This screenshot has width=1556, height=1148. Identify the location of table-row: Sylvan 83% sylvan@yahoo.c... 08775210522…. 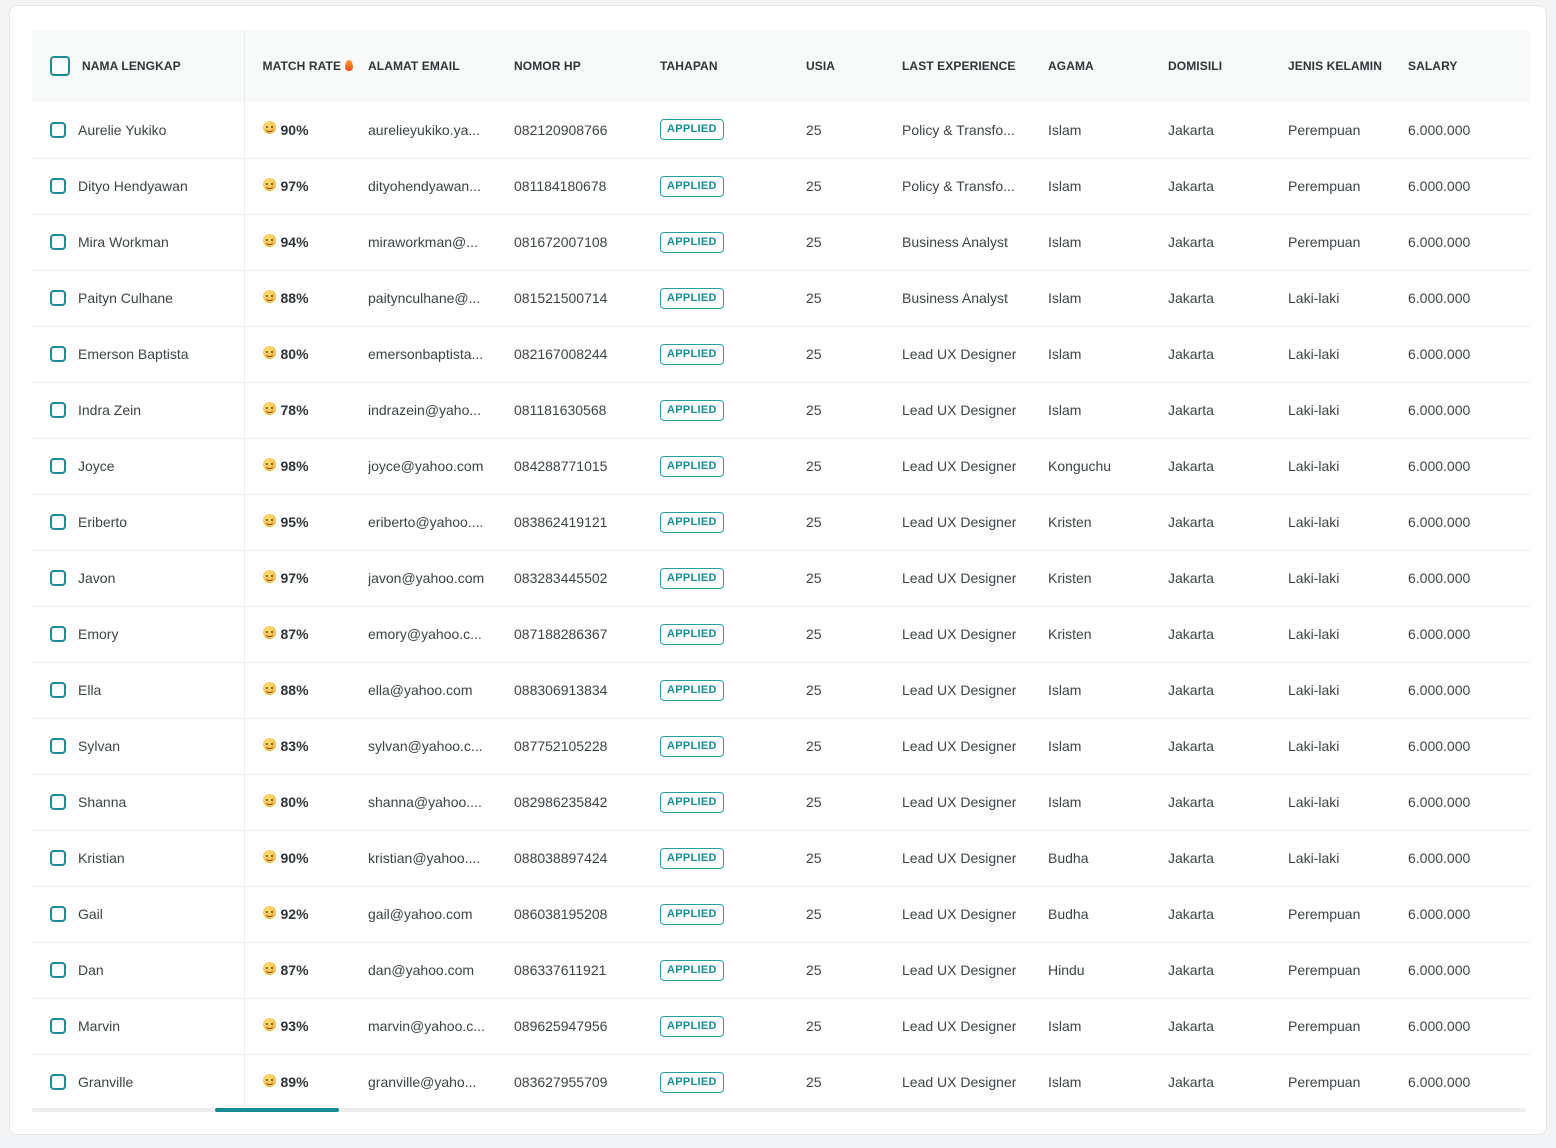
(781, 746).